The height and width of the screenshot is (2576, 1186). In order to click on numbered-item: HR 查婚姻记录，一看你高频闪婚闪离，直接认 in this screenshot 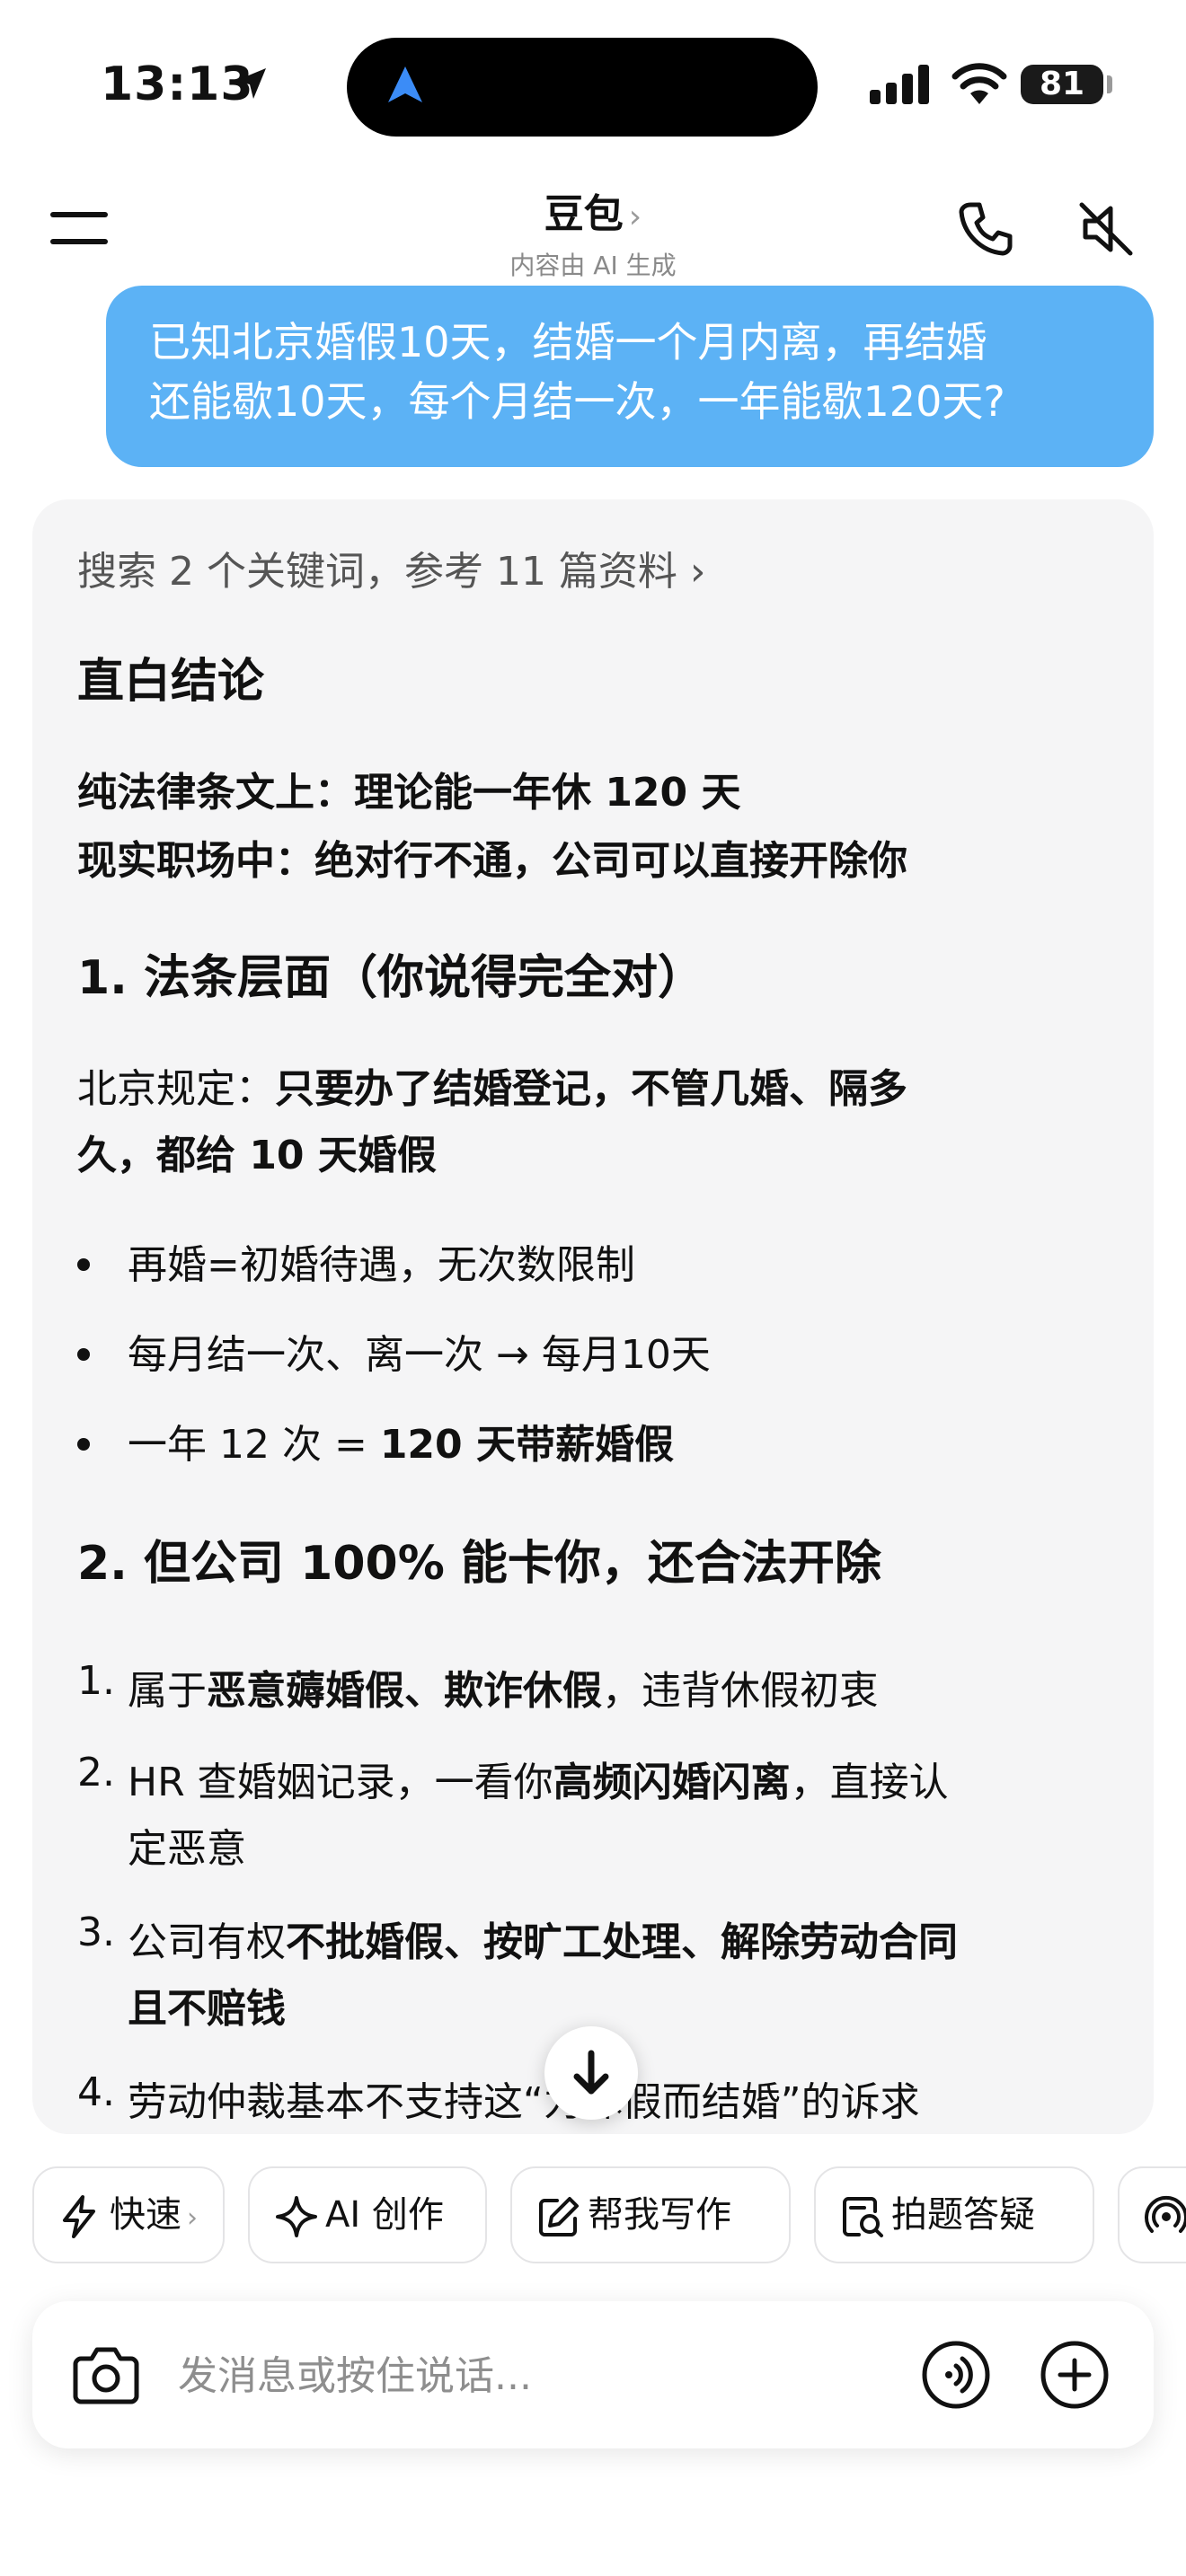, I will do `click(538, 1782)`.